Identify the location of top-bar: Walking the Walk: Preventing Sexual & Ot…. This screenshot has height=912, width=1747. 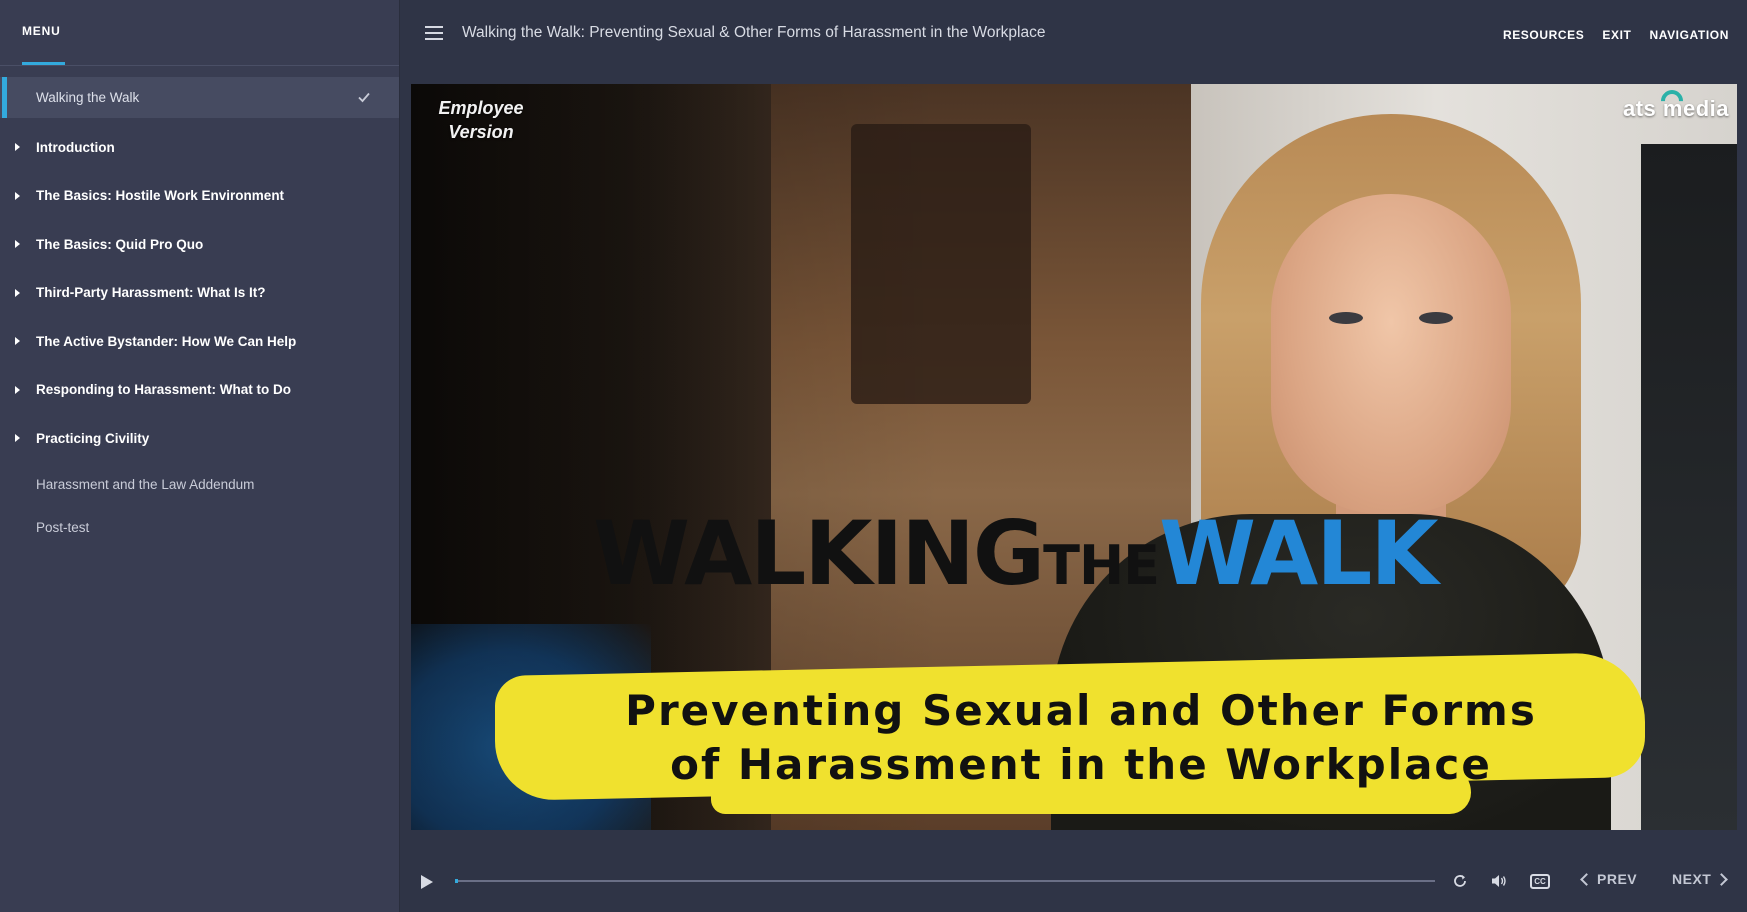
(1073, 34).